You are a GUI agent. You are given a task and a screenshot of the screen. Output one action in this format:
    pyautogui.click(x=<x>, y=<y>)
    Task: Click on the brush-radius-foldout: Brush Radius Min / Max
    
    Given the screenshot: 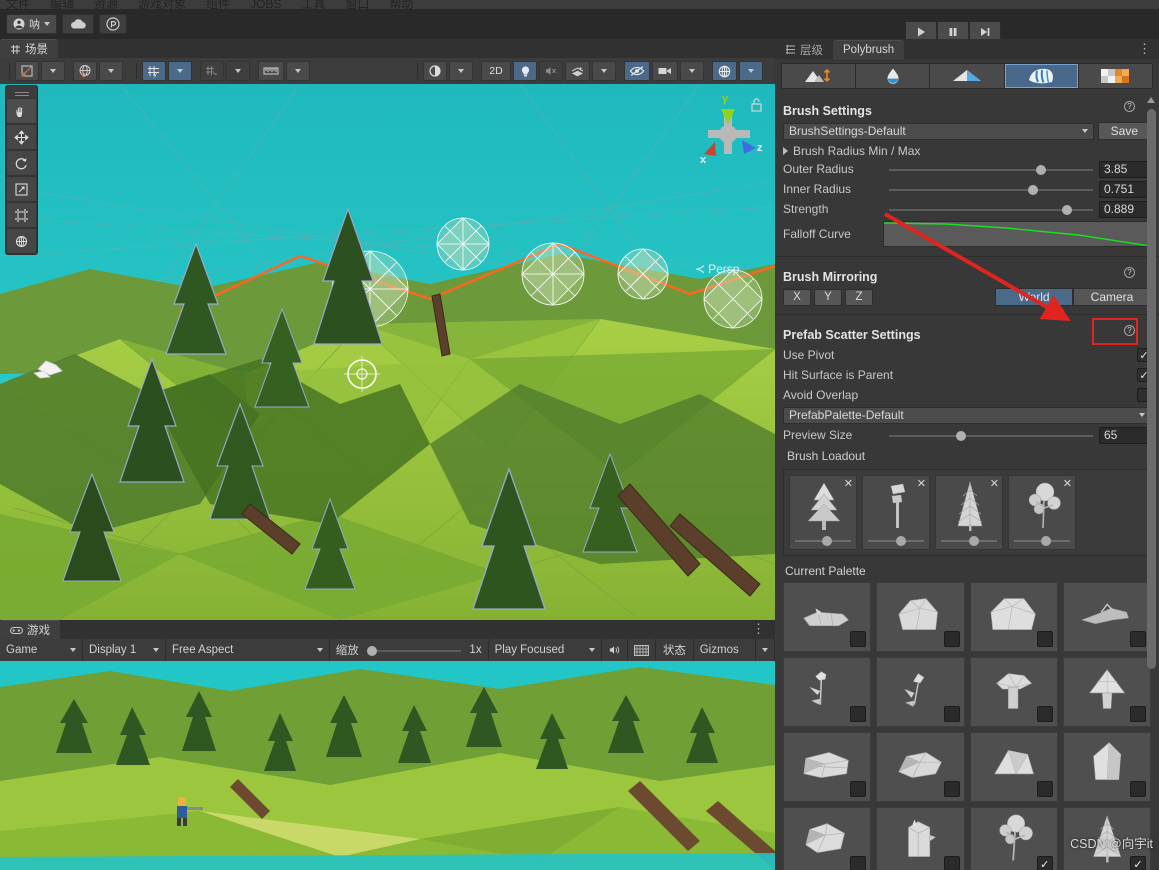 What is the action you would take?
    pyautogui.click(x=967, y=151)
    